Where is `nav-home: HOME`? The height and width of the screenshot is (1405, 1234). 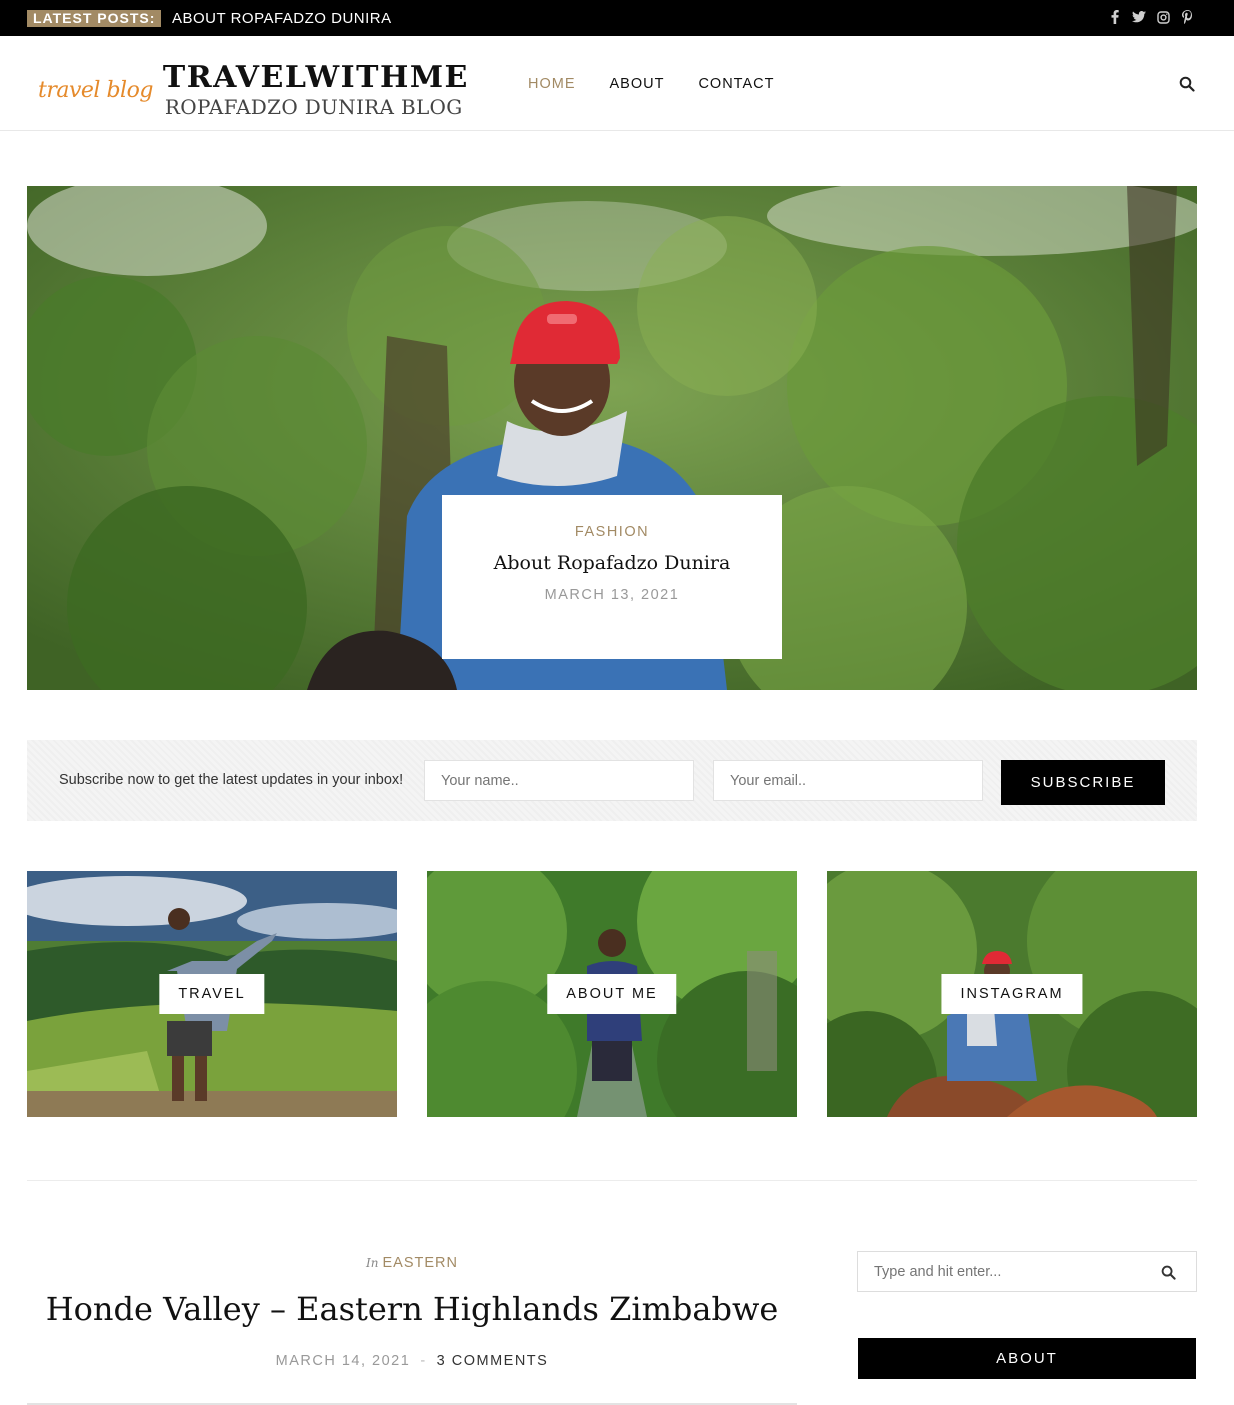 nav-home: HOME is located at coordinates (552, 84).